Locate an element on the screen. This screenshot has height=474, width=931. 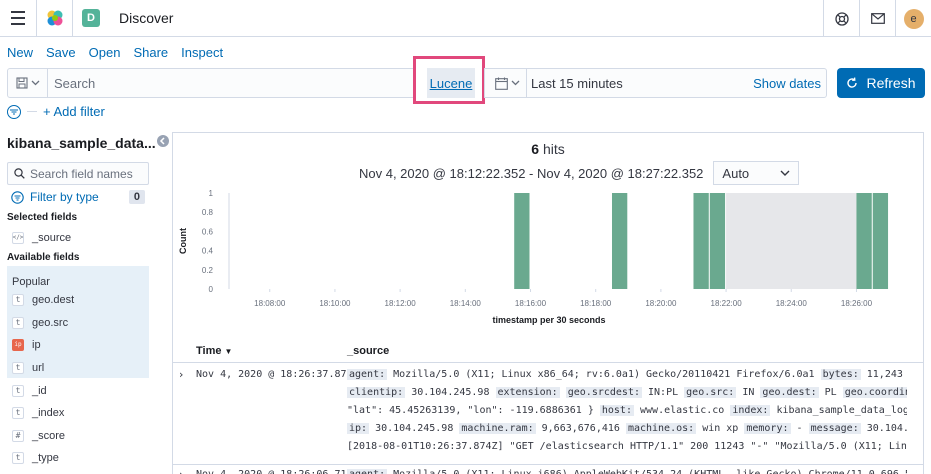
date-picker: Last 15 minutes Show dates is located at coordinates (655, 83).